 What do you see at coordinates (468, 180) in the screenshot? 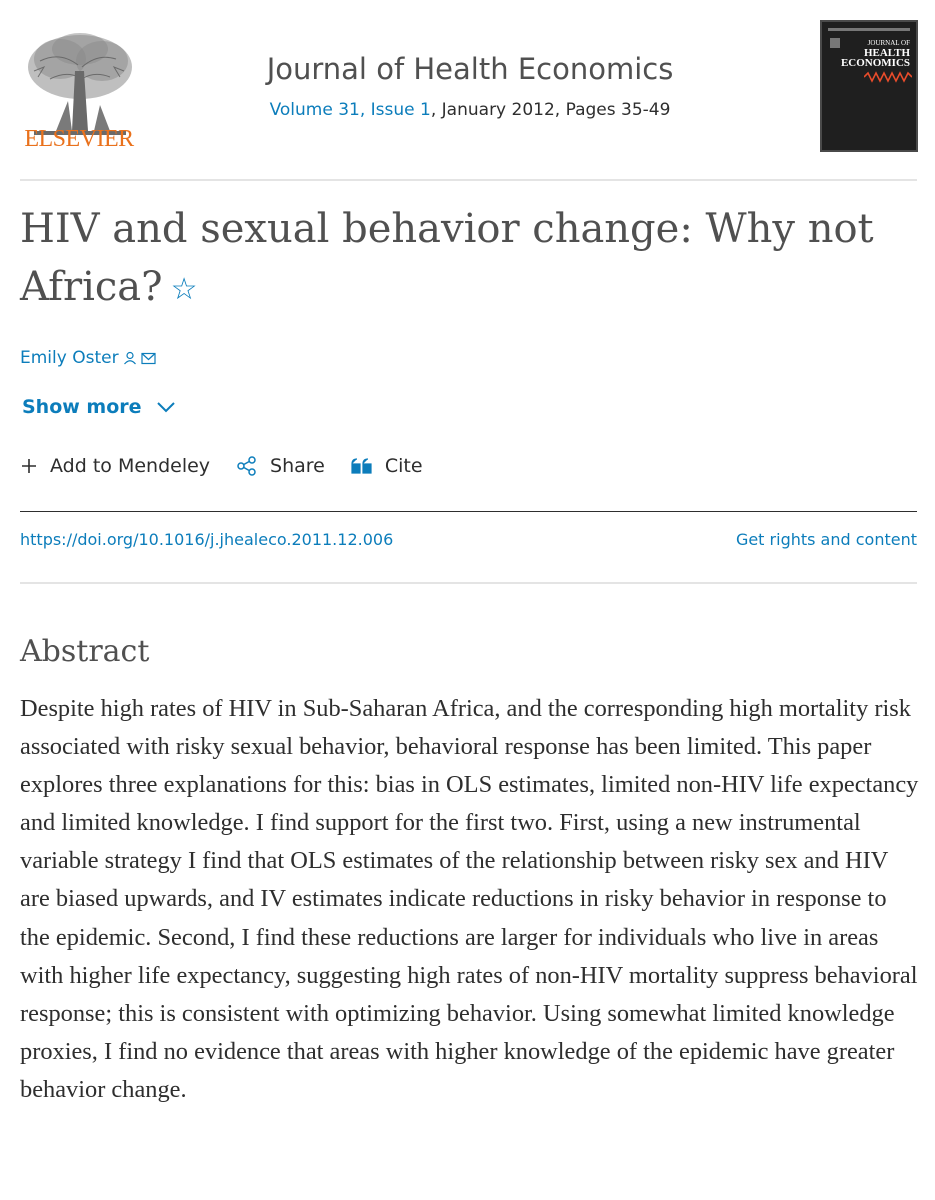
I see `header-divider` at bounding box center [468, 180].